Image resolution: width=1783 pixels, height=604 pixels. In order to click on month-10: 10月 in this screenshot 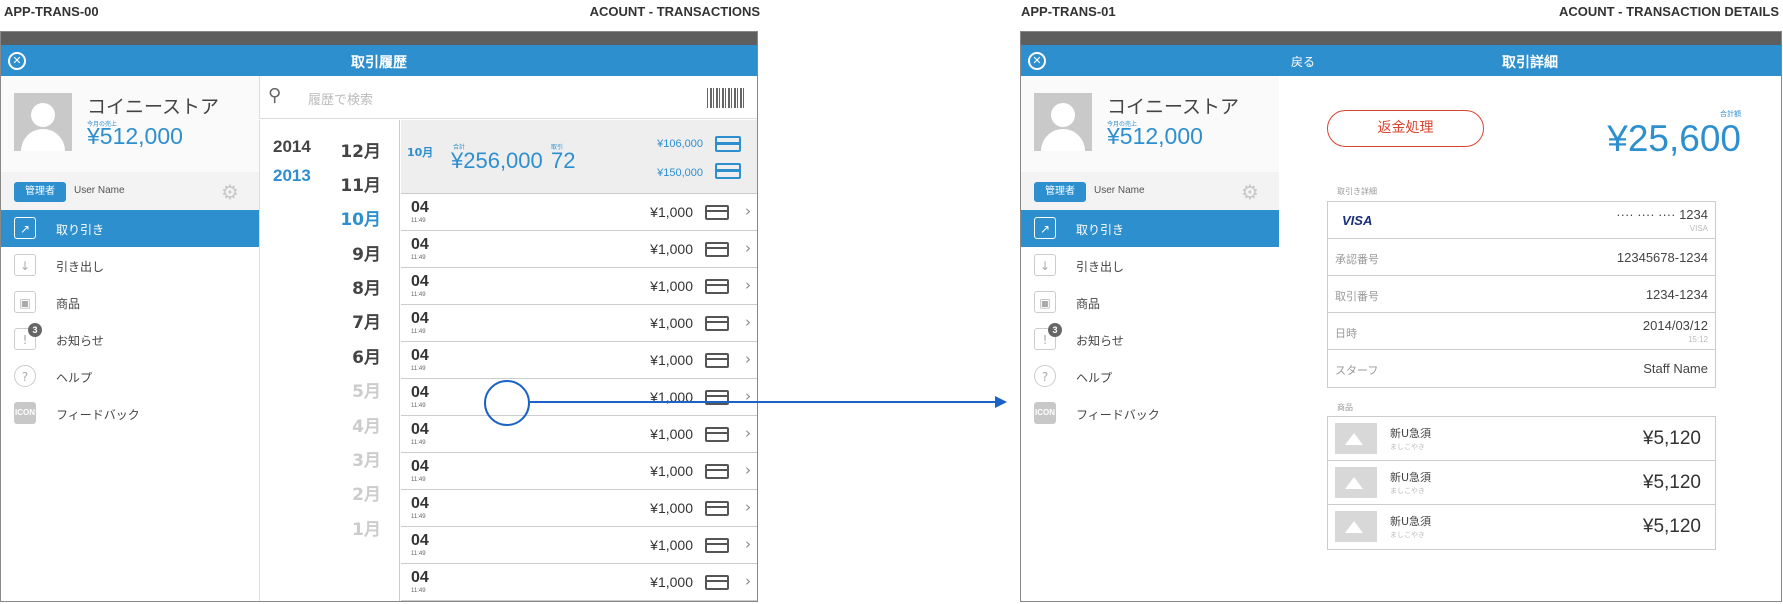, I will do `click(360, 217)`.